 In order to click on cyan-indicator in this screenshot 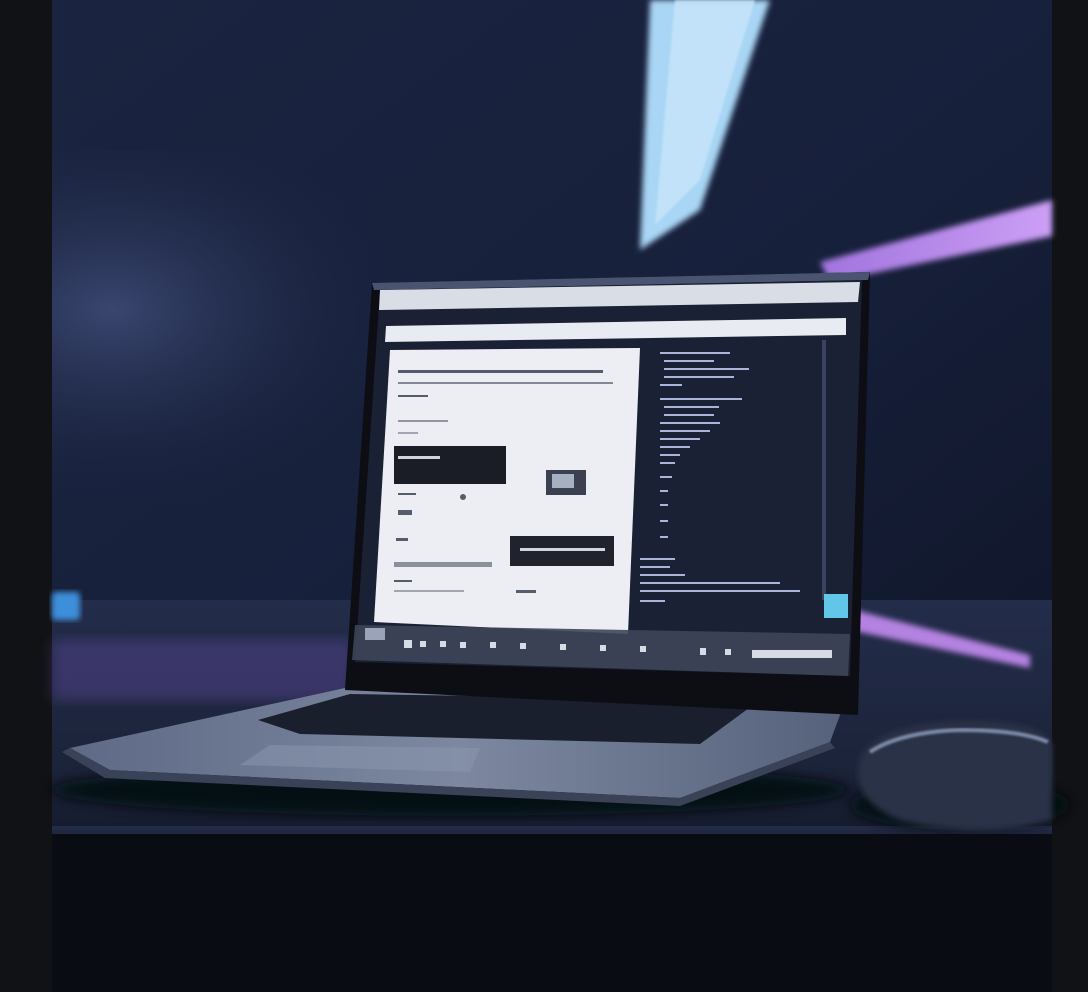, I will do `click(836, 606)`.